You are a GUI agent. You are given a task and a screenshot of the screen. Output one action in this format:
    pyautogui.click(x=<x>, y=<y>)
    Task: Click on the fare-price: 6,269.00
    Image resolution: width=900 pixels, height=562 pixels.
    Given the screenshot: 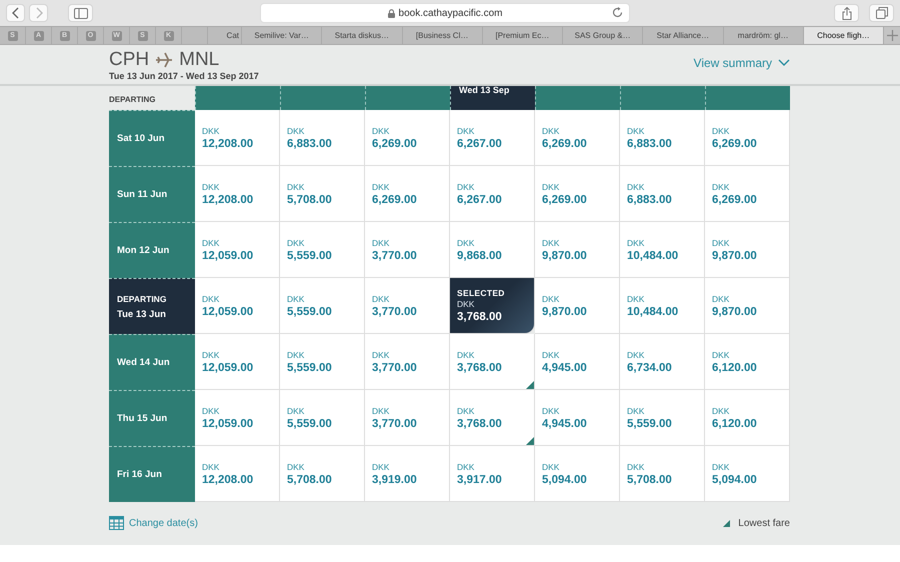 What is the action you would take?
    pyautogui.click(x=395, y=144)
    